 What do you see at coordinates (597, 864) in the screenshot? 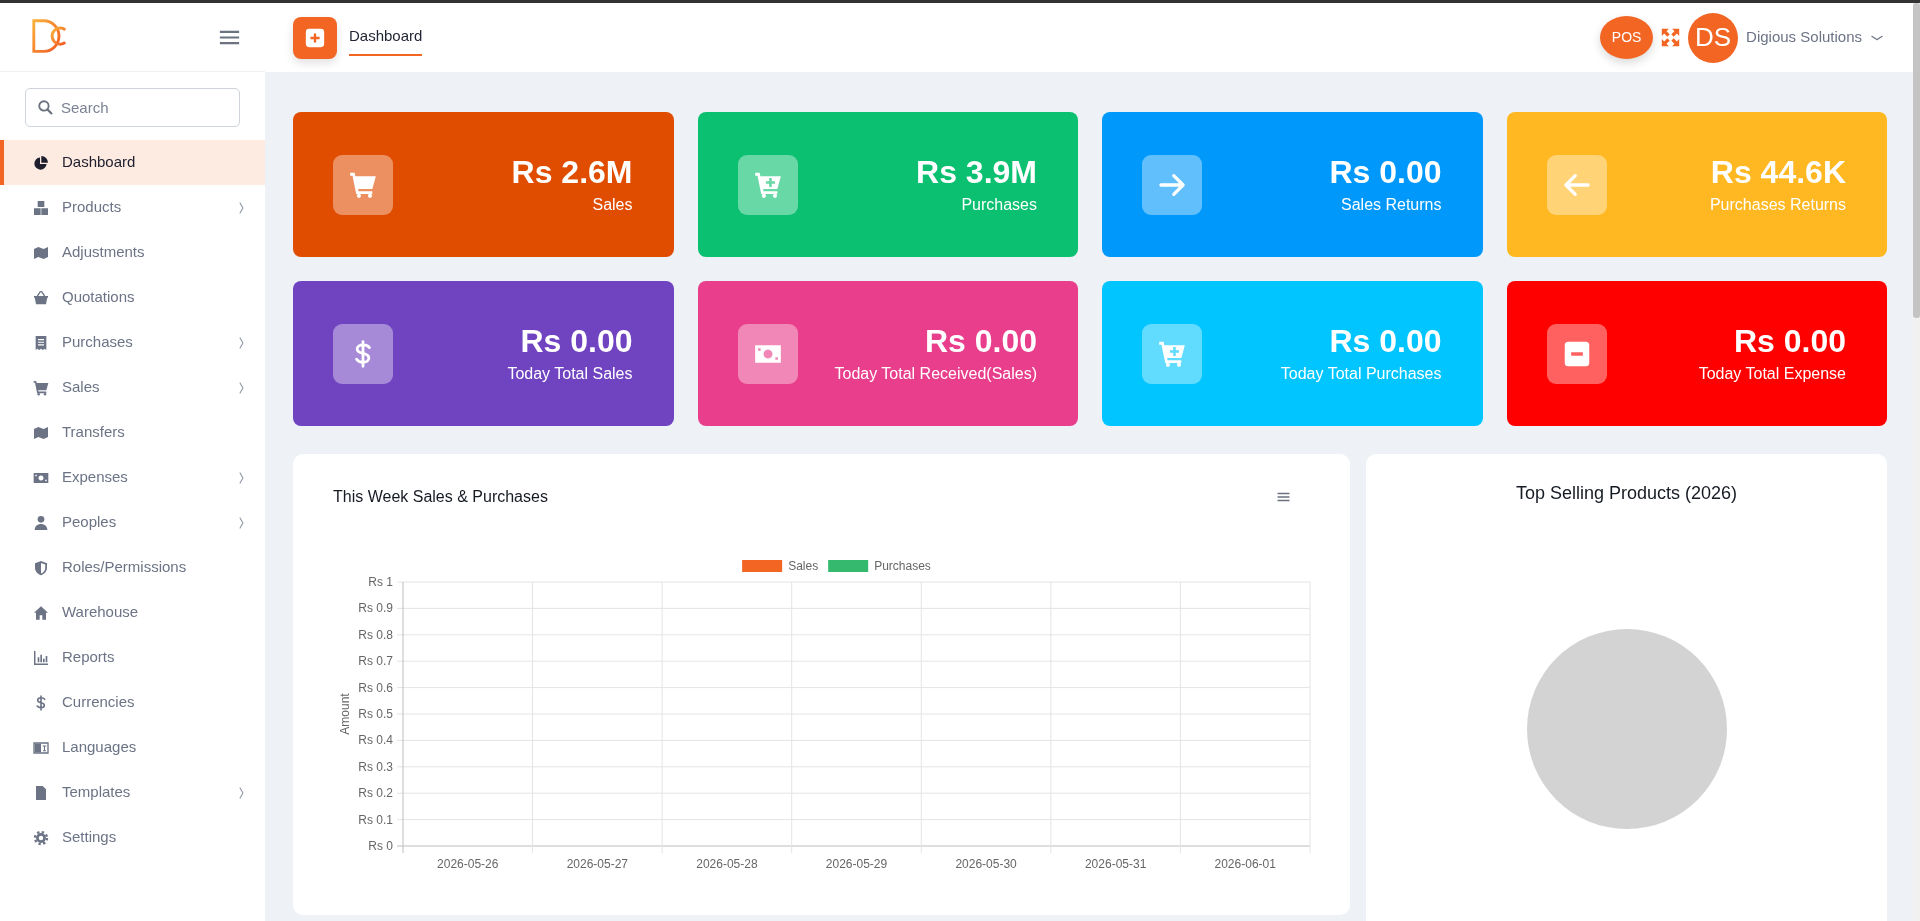
I see `x-tick-label: 2026-05-27` at bounding box center [597, 864].